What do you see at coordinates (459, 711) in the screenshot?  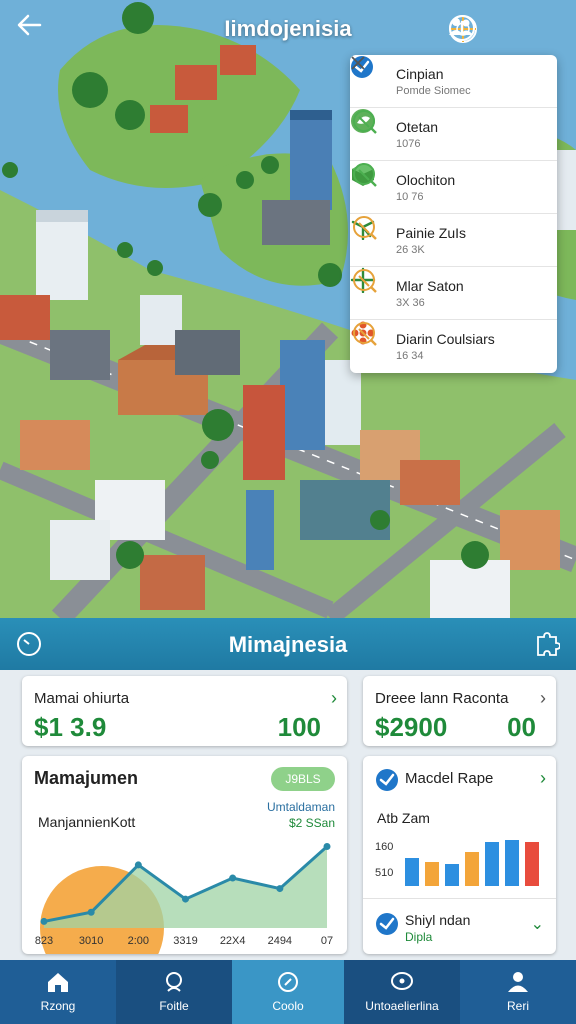 I see `stat-card-2: Dreee lann Raconta › $2900 00` at bounding box center [459, 711].